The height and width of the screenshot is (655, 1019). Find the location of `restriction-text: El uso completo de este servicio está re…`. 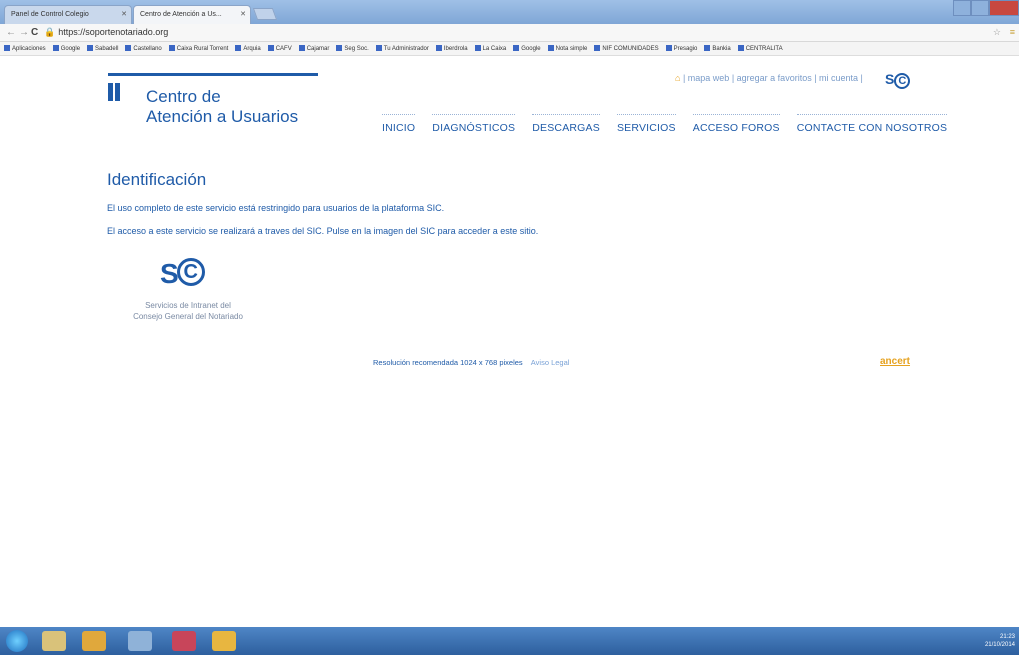

restriction-text: El uso completo de este servicio está re… is located at coordinates (276, 208).